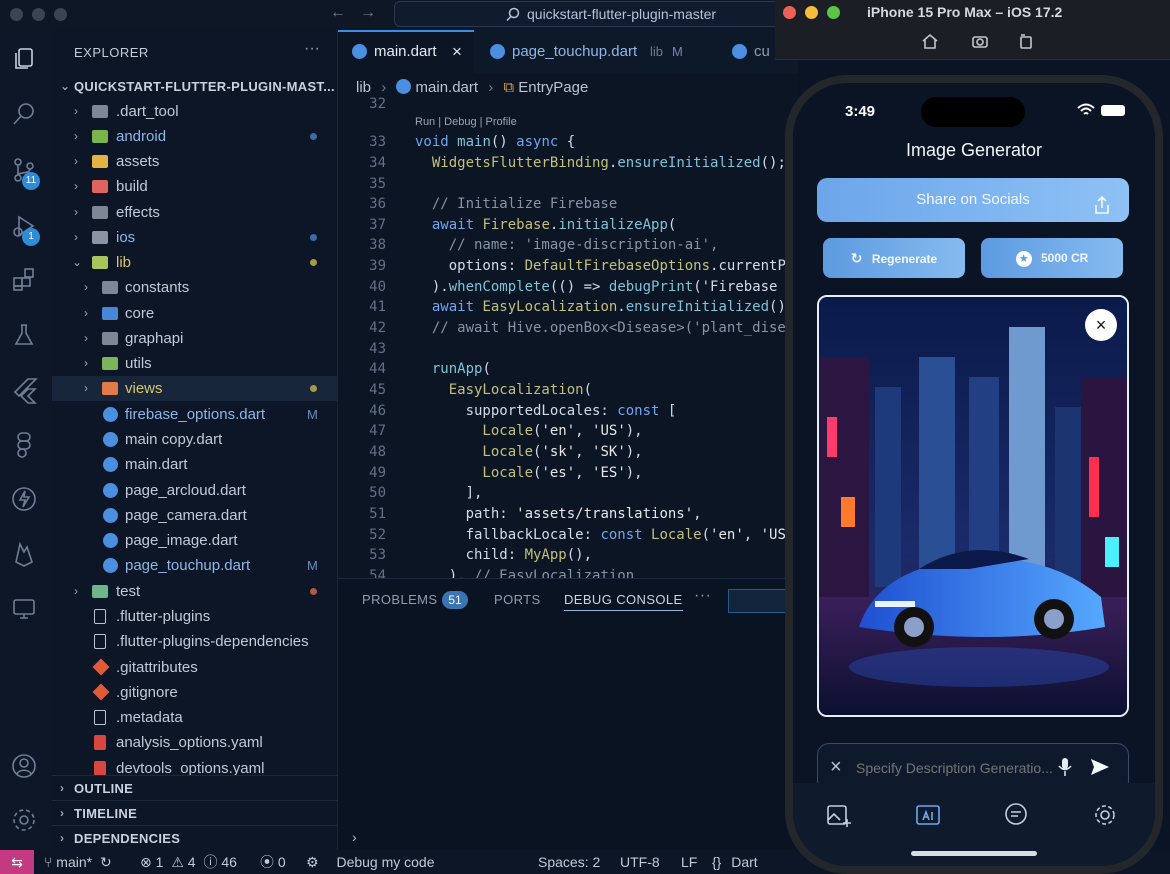 The height and width of the screenshot is (874, 1170). What do you see at coordinates (25, 821) in the screenshot?
I see `settings-gear-icon` at bounding box center [25, 821].